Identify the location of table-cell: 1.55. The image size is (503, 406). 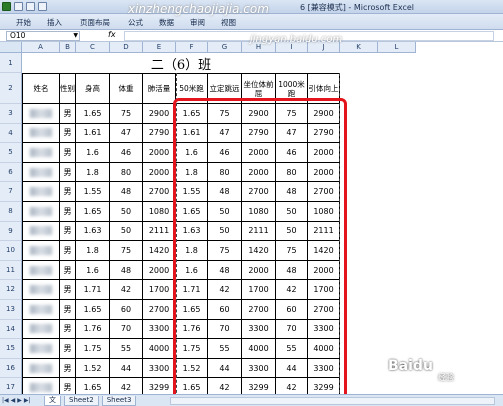
(93, 192).